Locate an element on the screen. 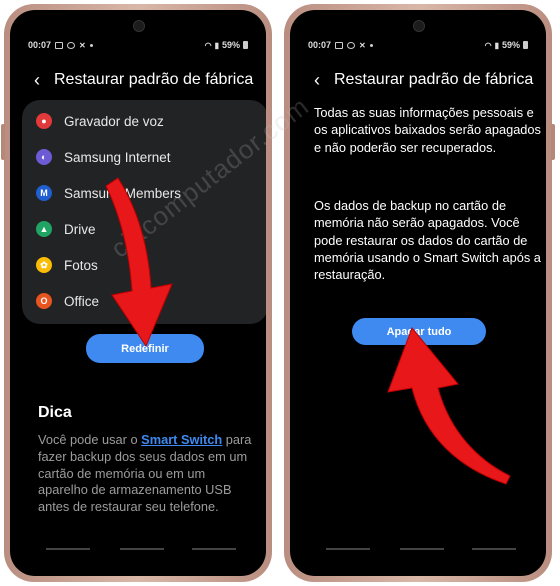 Image resolution: width=560 pixels, height=586 pixels. app-list-item: ● Gravador de voz is located at coordinates (100, 121).